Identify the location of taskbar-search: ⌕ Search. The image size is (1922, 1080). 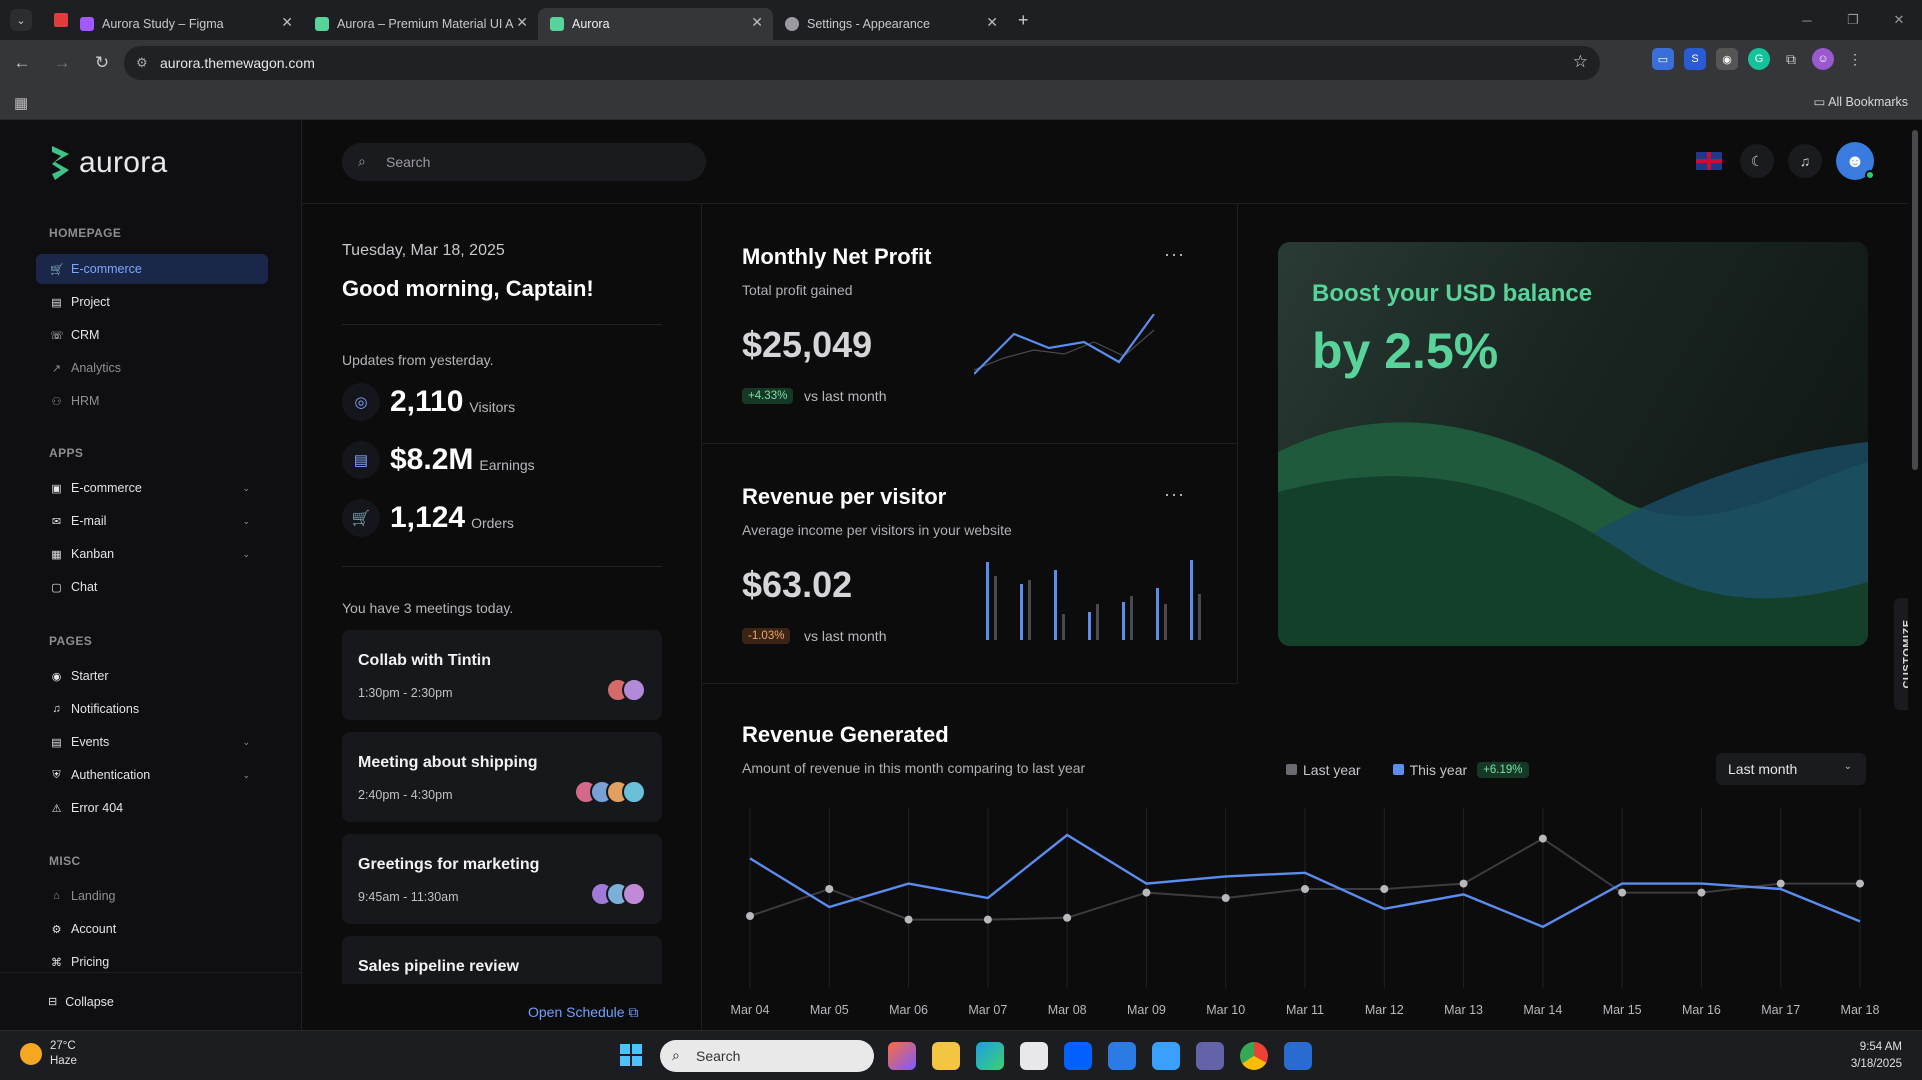
(767, 1056).